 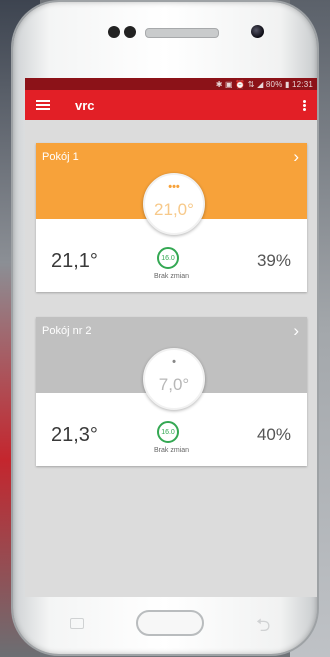 What do you see at coordinates (67, 331) in the screenshot?
I see `room-name: Pokój nr 2` at bounding box center [67, 331].